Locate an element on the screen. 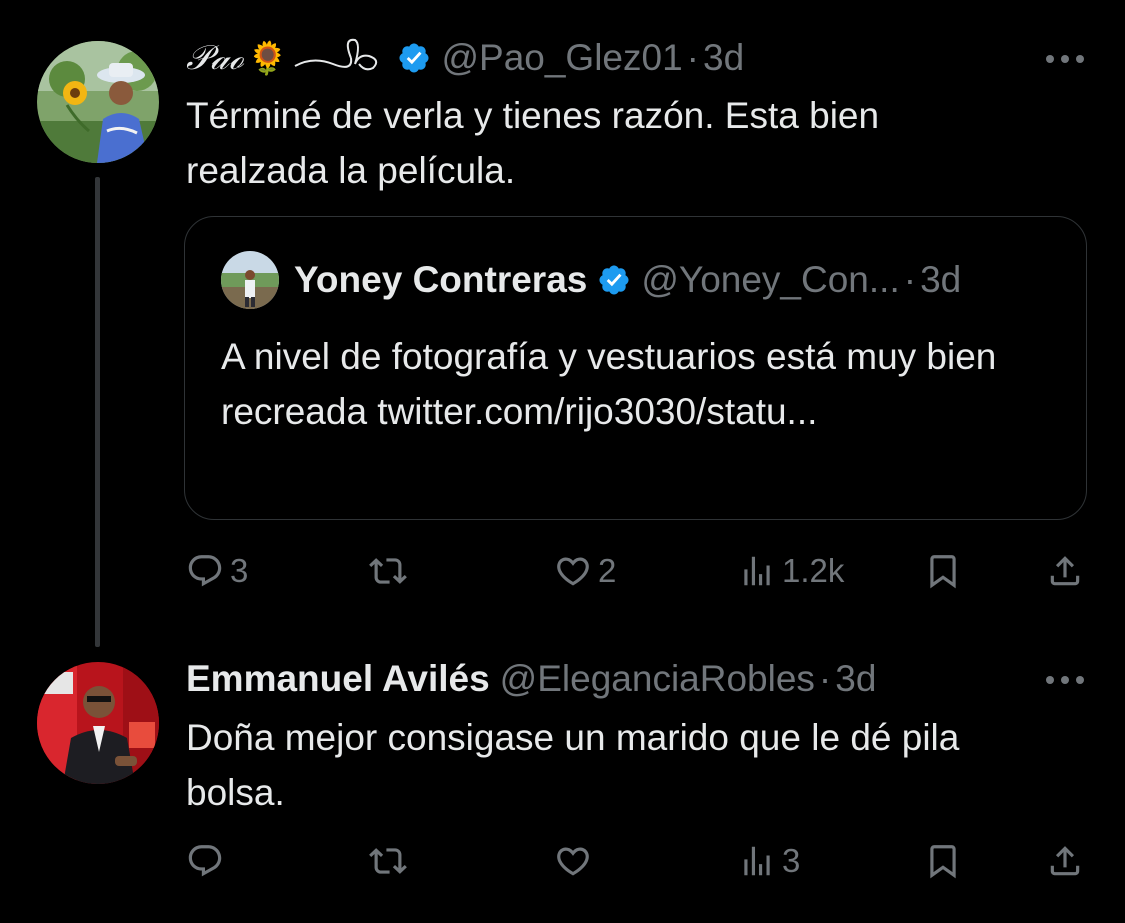 Image resolution: width=1125 pixels, height=923 pixels. tweet-header: Emmanuel Avilés @EleganciaRobles · 3d is located at coordinates (590, 679).